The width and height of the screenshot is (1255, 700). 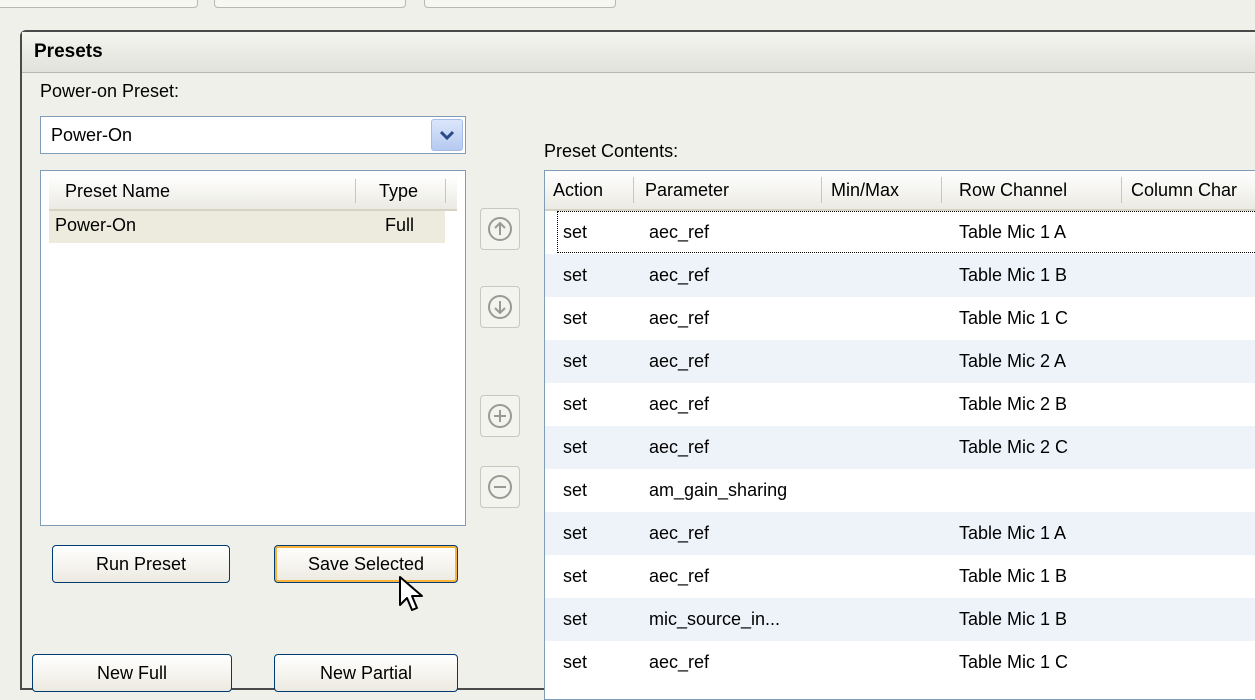 I want to click on top-tab-strip, so click(x=627, y=6).